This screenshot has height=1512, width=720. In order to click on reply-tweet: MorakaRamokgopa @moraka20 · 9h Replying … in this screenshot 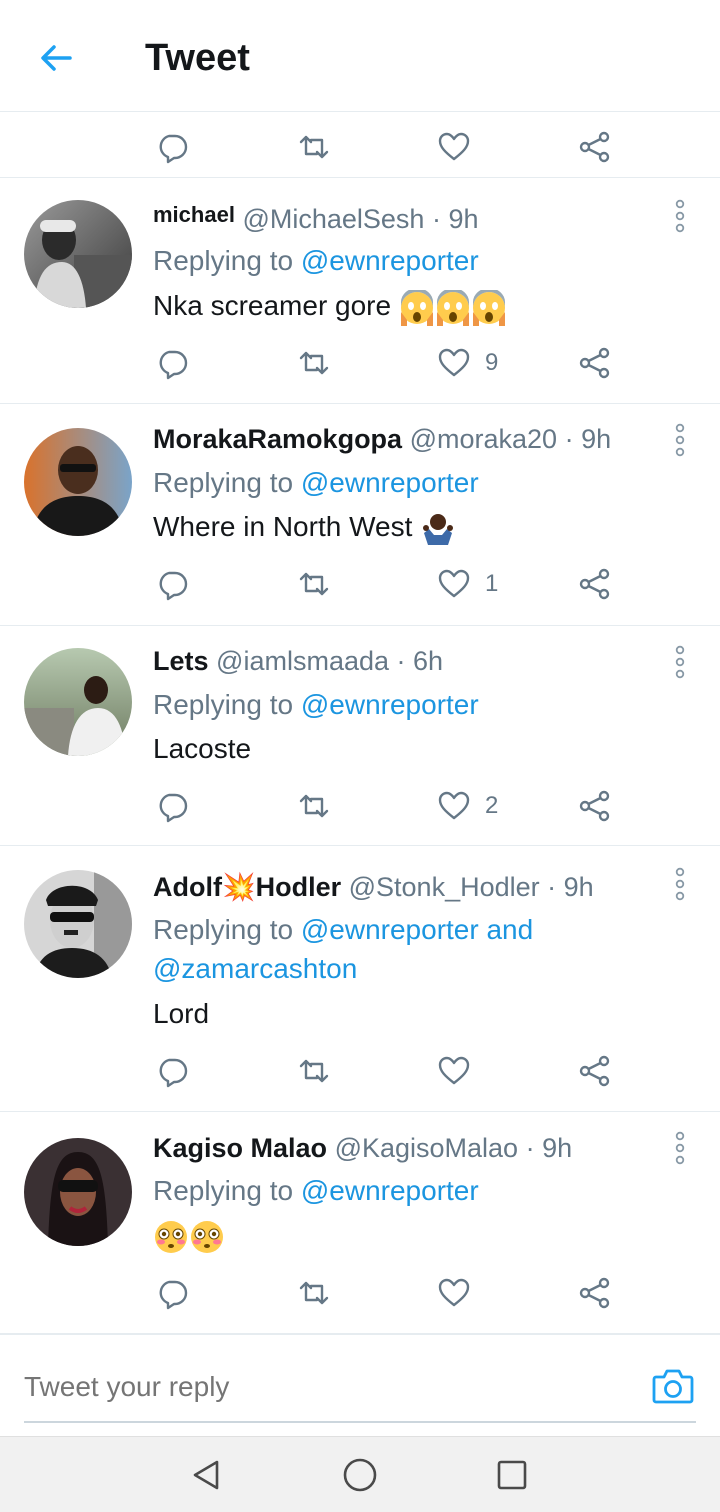, I will do `click(360, 515)`.